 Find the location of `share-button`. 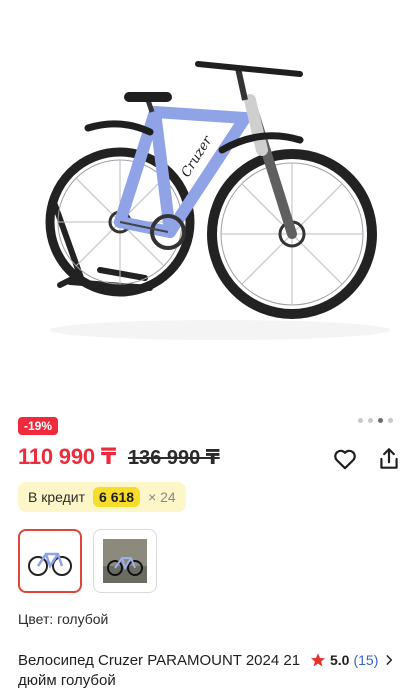

share-button is located at coordinates (389, 459).